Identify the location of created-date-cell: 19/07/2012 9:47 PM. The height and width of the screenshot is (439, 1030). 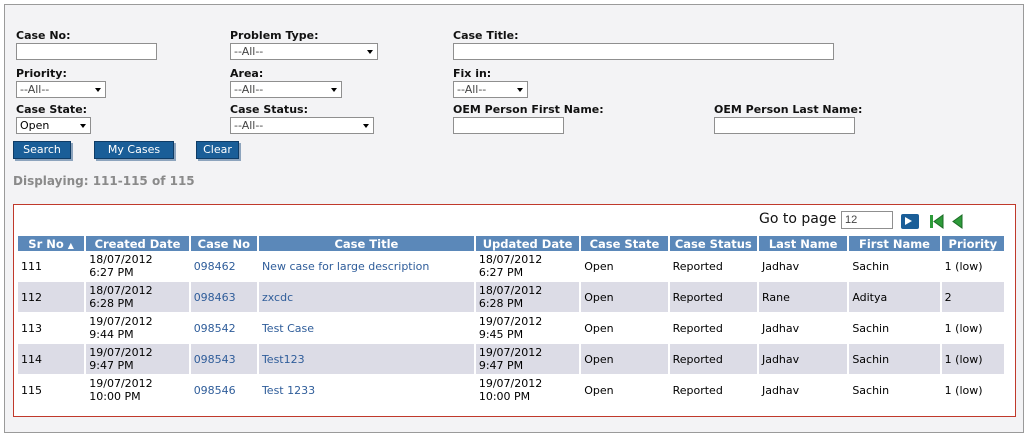
(138, 359).